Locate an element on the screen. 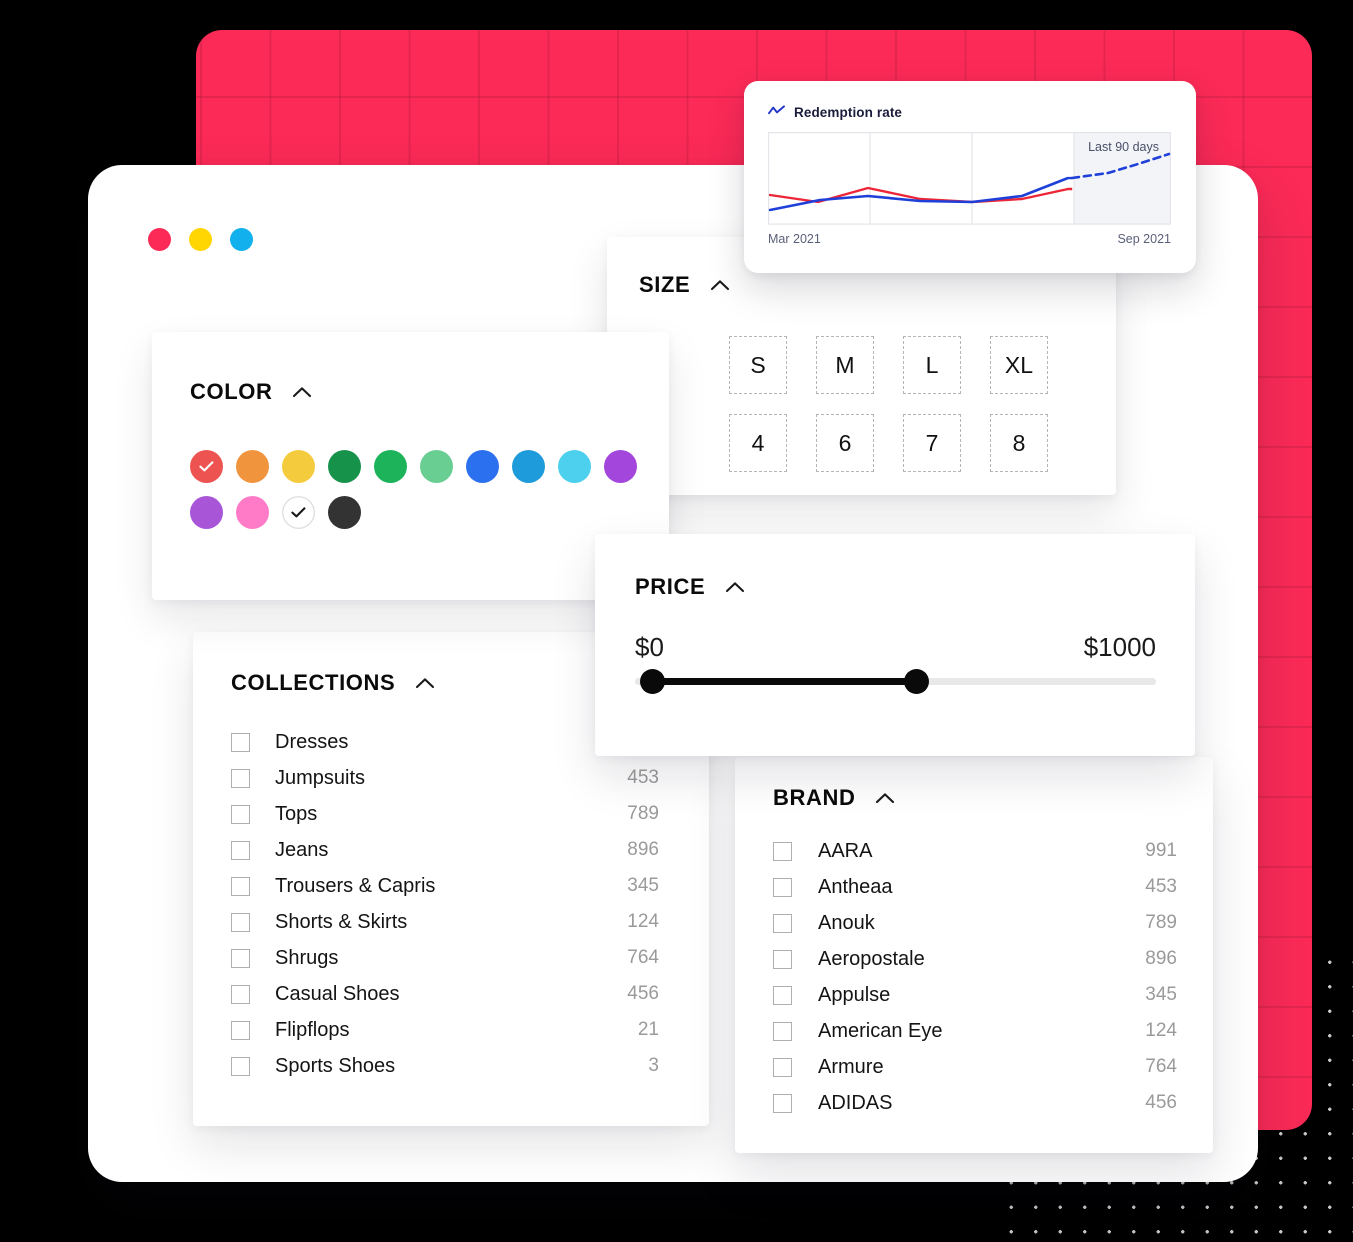  list-item-label: Aeropostale is located at coordinates (871, 958).